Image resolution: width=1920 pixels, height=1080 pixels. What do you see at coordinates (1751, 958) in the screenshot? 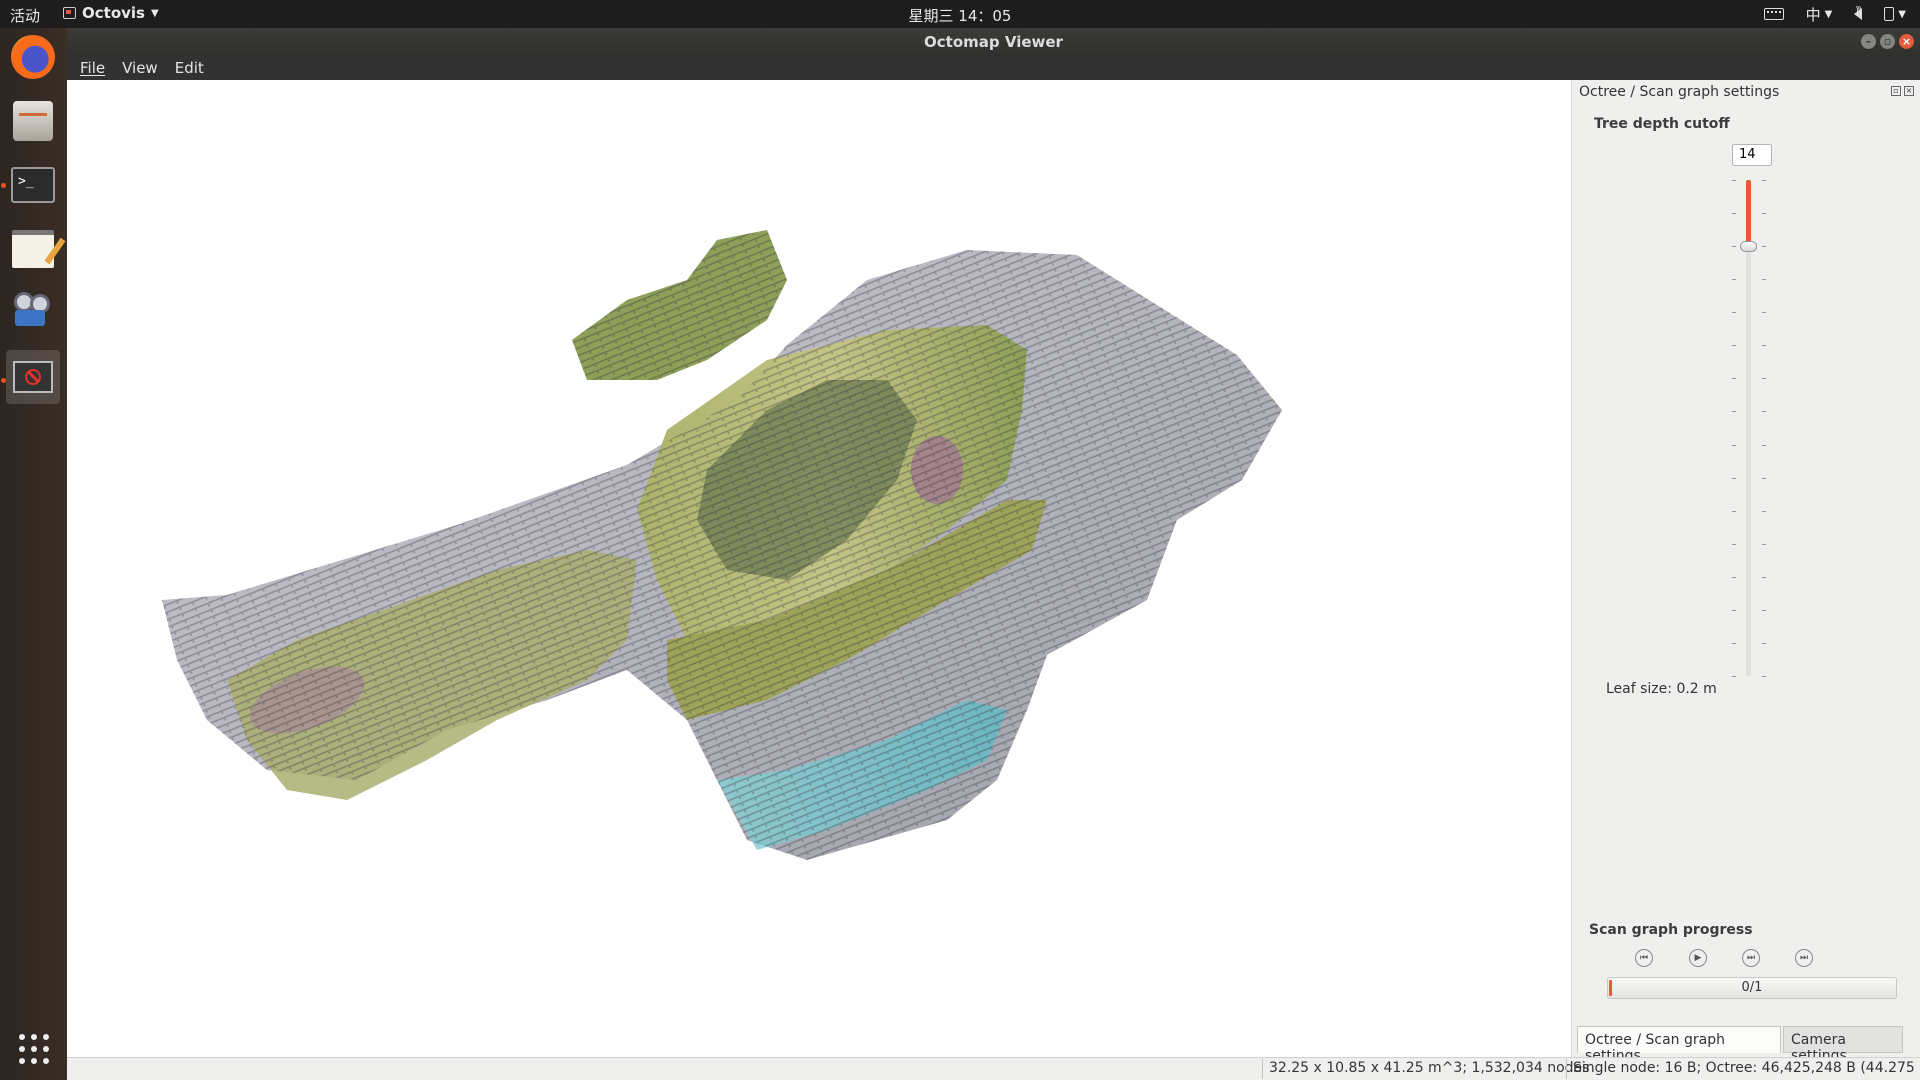
I see `step-forward-icon: ⏭` at bounding box center [1751, 958].